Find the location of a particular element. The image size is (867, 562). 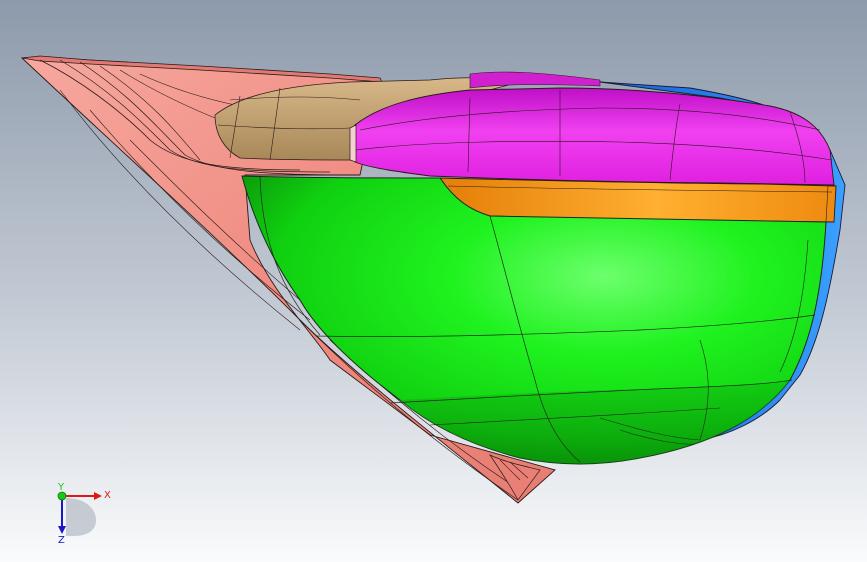

triad-x-label: X is located at coordinates (107, 495).